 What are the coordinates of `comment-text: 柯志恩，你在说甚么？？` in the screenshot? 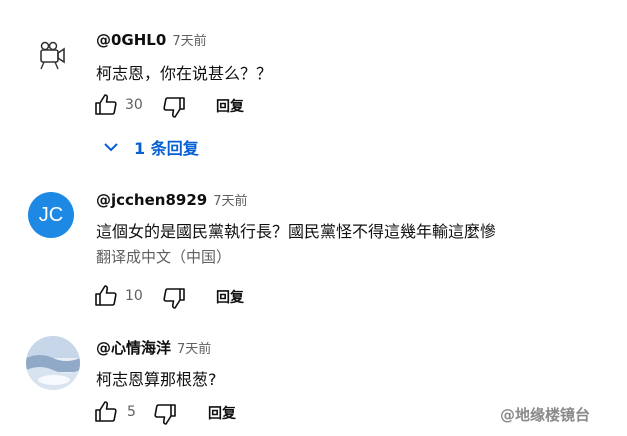 It's located at (184, 73).